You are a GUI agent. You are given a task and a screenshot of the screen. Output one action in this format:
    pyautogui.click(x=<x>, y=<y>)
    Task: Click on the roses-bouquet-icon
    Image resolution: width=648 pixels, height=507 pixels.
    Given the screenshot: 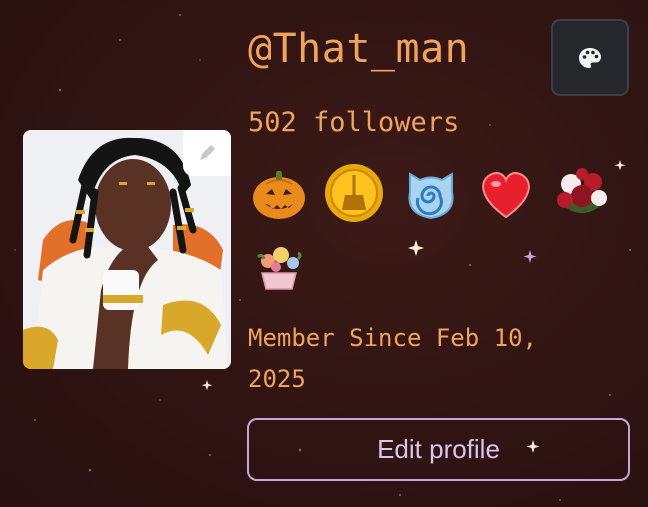 What is the action you would take?
    pyautogui.click(x=582, y=193)
    